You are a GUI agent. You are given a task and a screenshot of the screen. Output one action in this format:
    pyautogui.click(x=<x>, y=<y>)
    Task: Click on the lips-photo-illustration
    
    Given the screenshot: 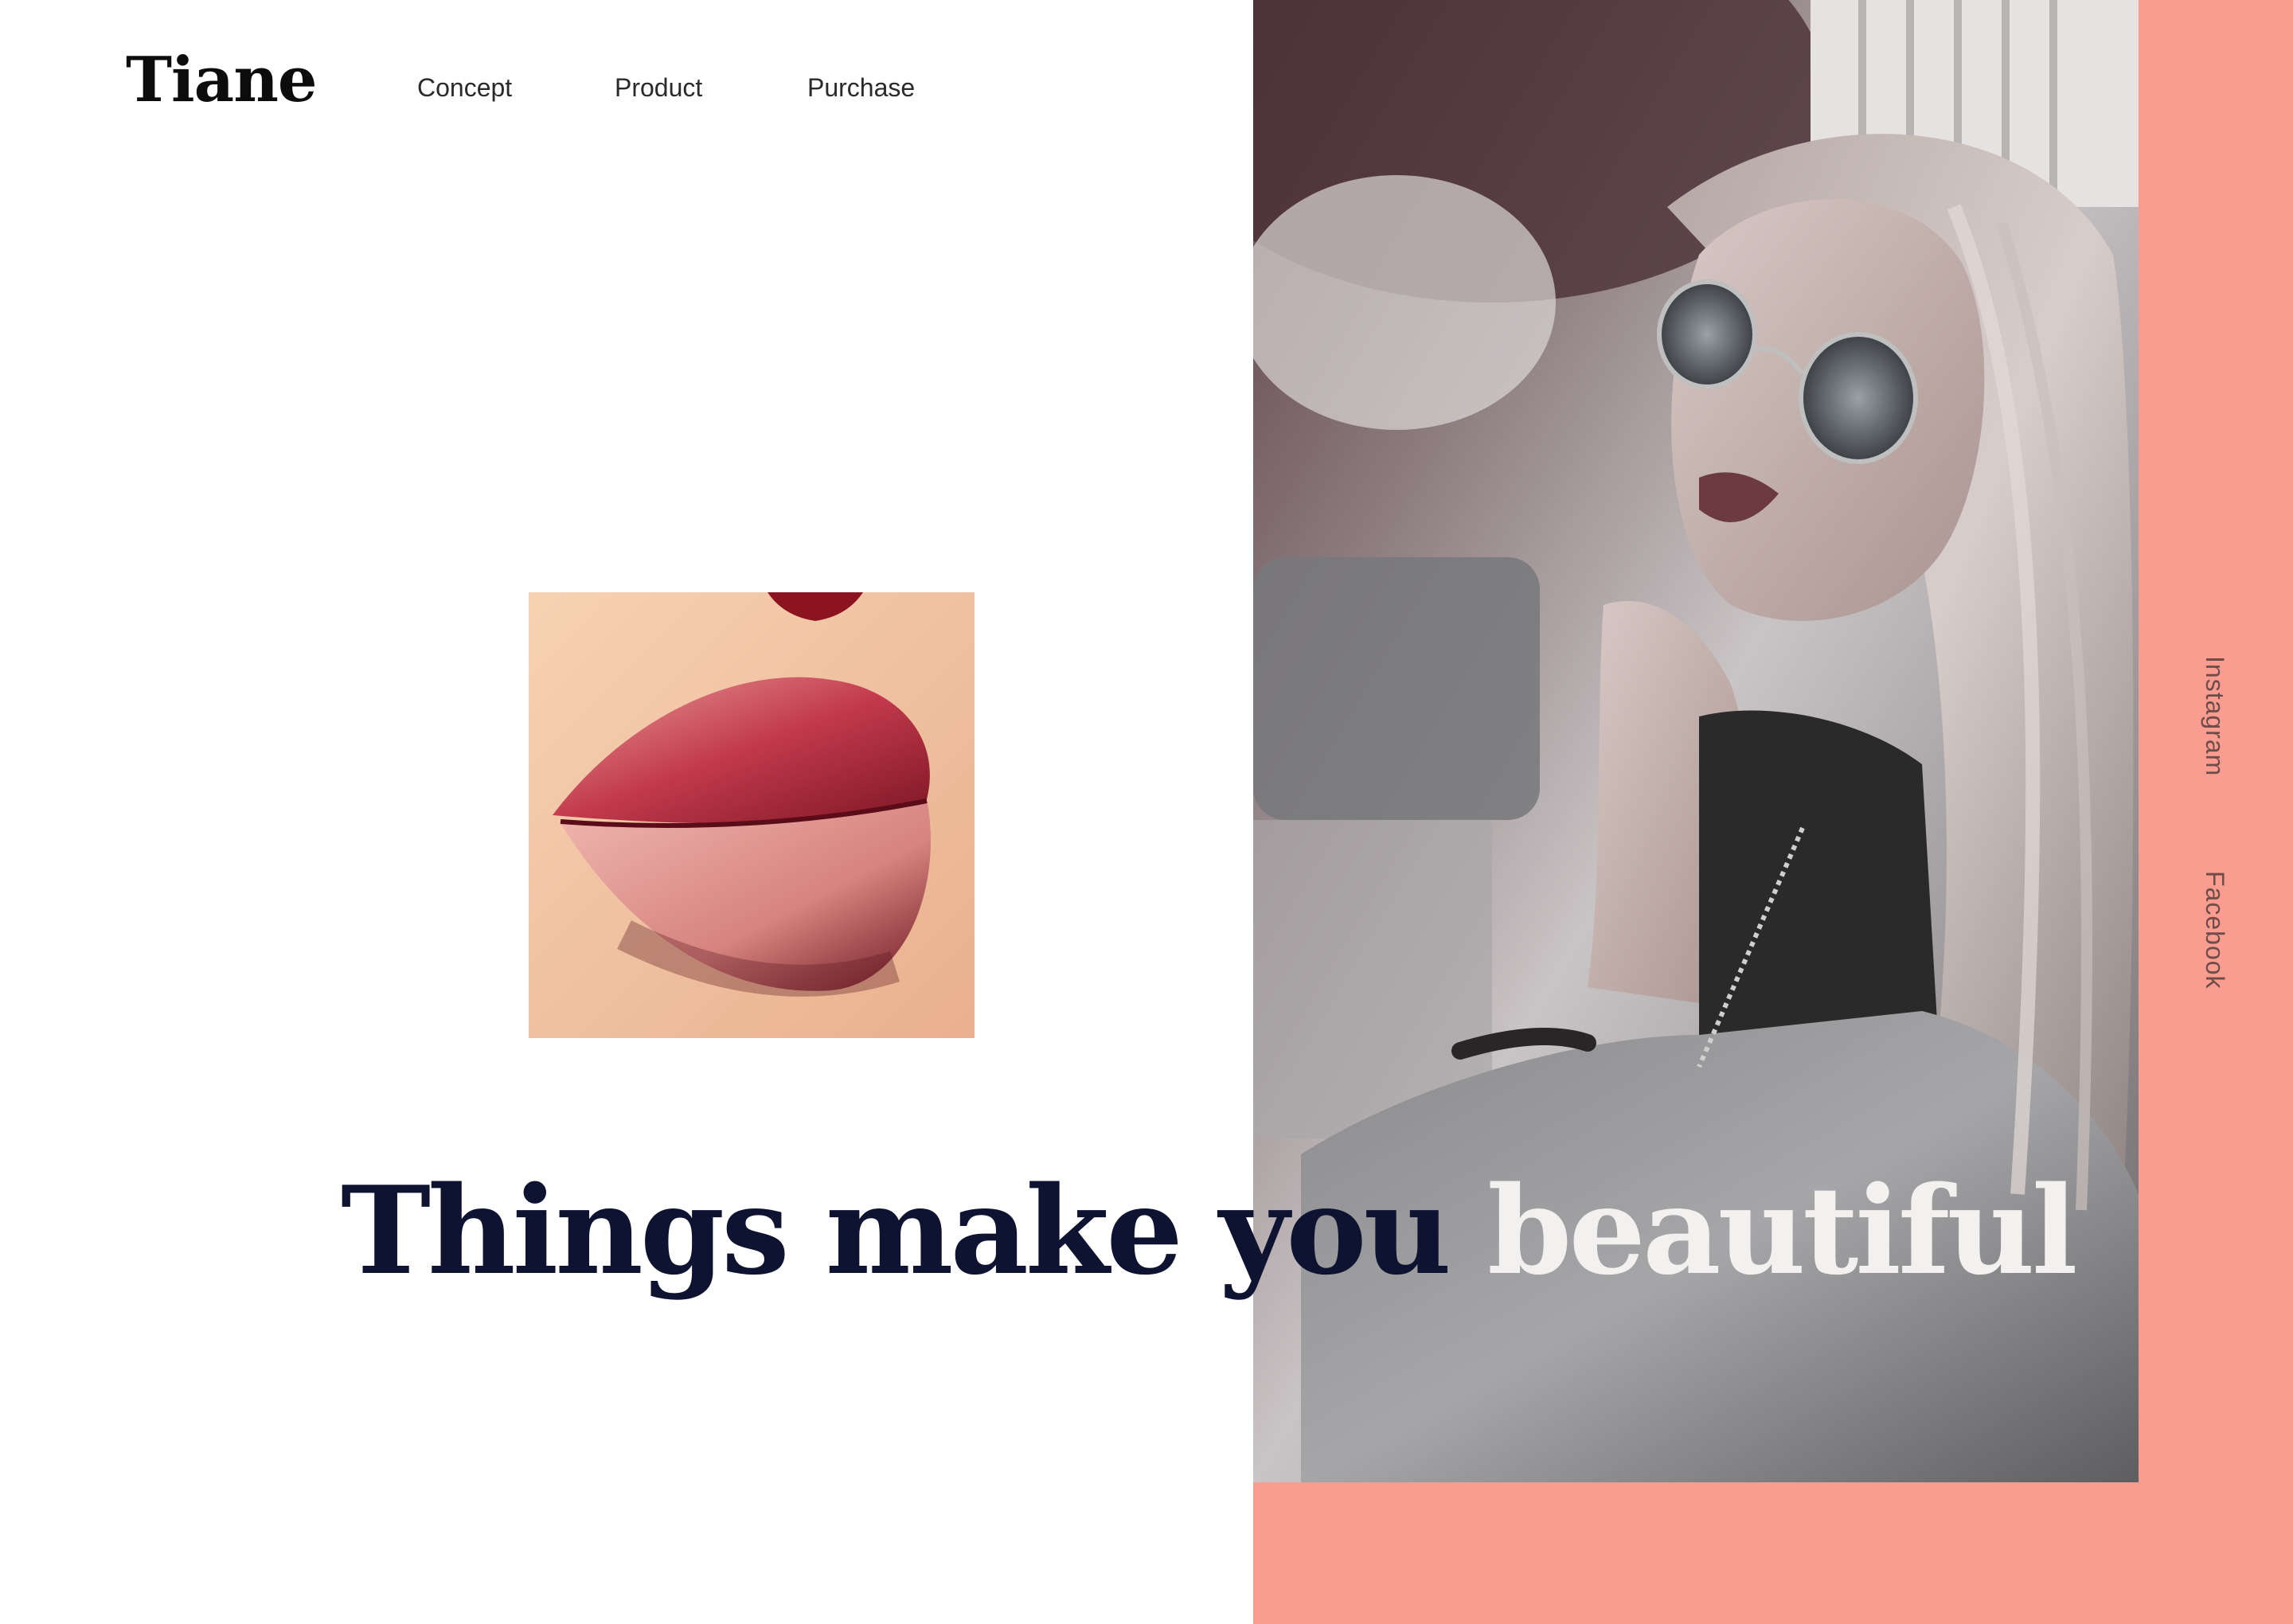 What is the action you would take?
    pyautogui.click(x=752, y=815)
    